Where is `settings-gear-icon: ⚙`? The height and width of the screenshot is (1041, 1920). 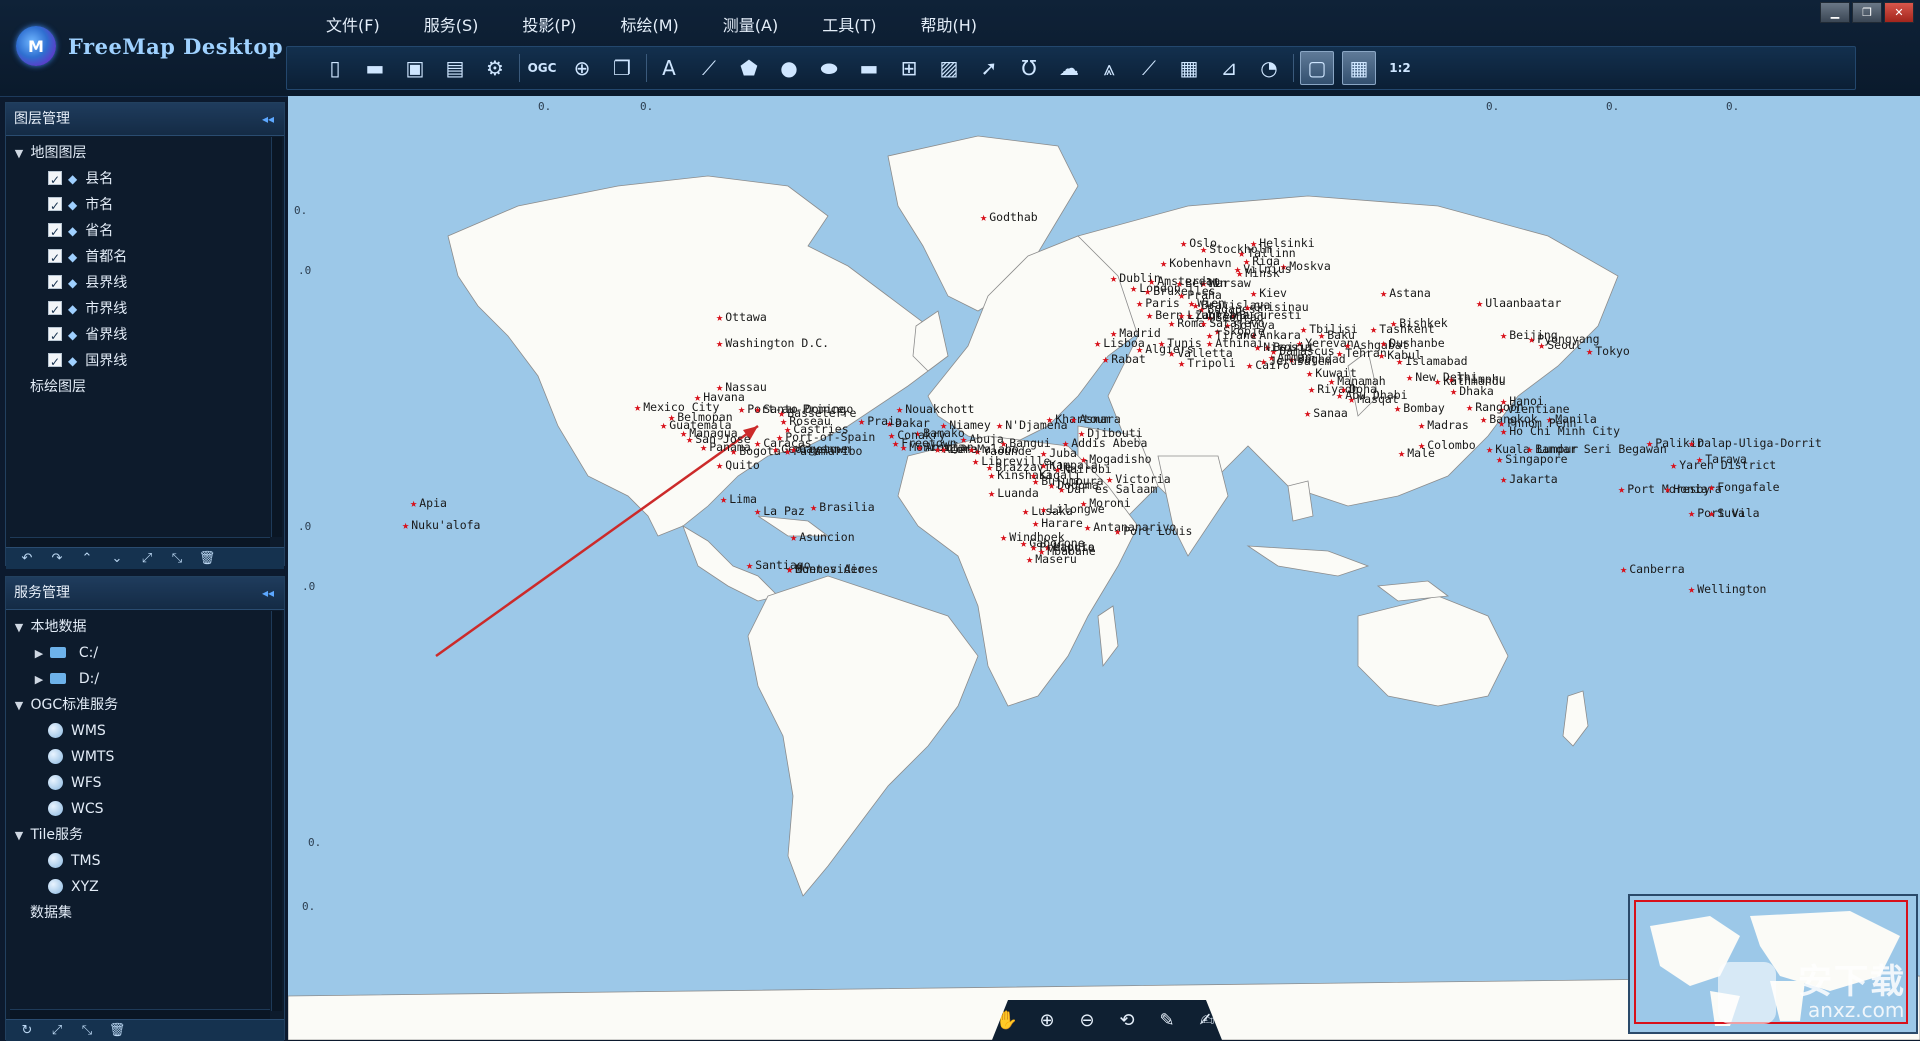 settings-gear-icon: ⚙ is located at coordinates (495, 68).